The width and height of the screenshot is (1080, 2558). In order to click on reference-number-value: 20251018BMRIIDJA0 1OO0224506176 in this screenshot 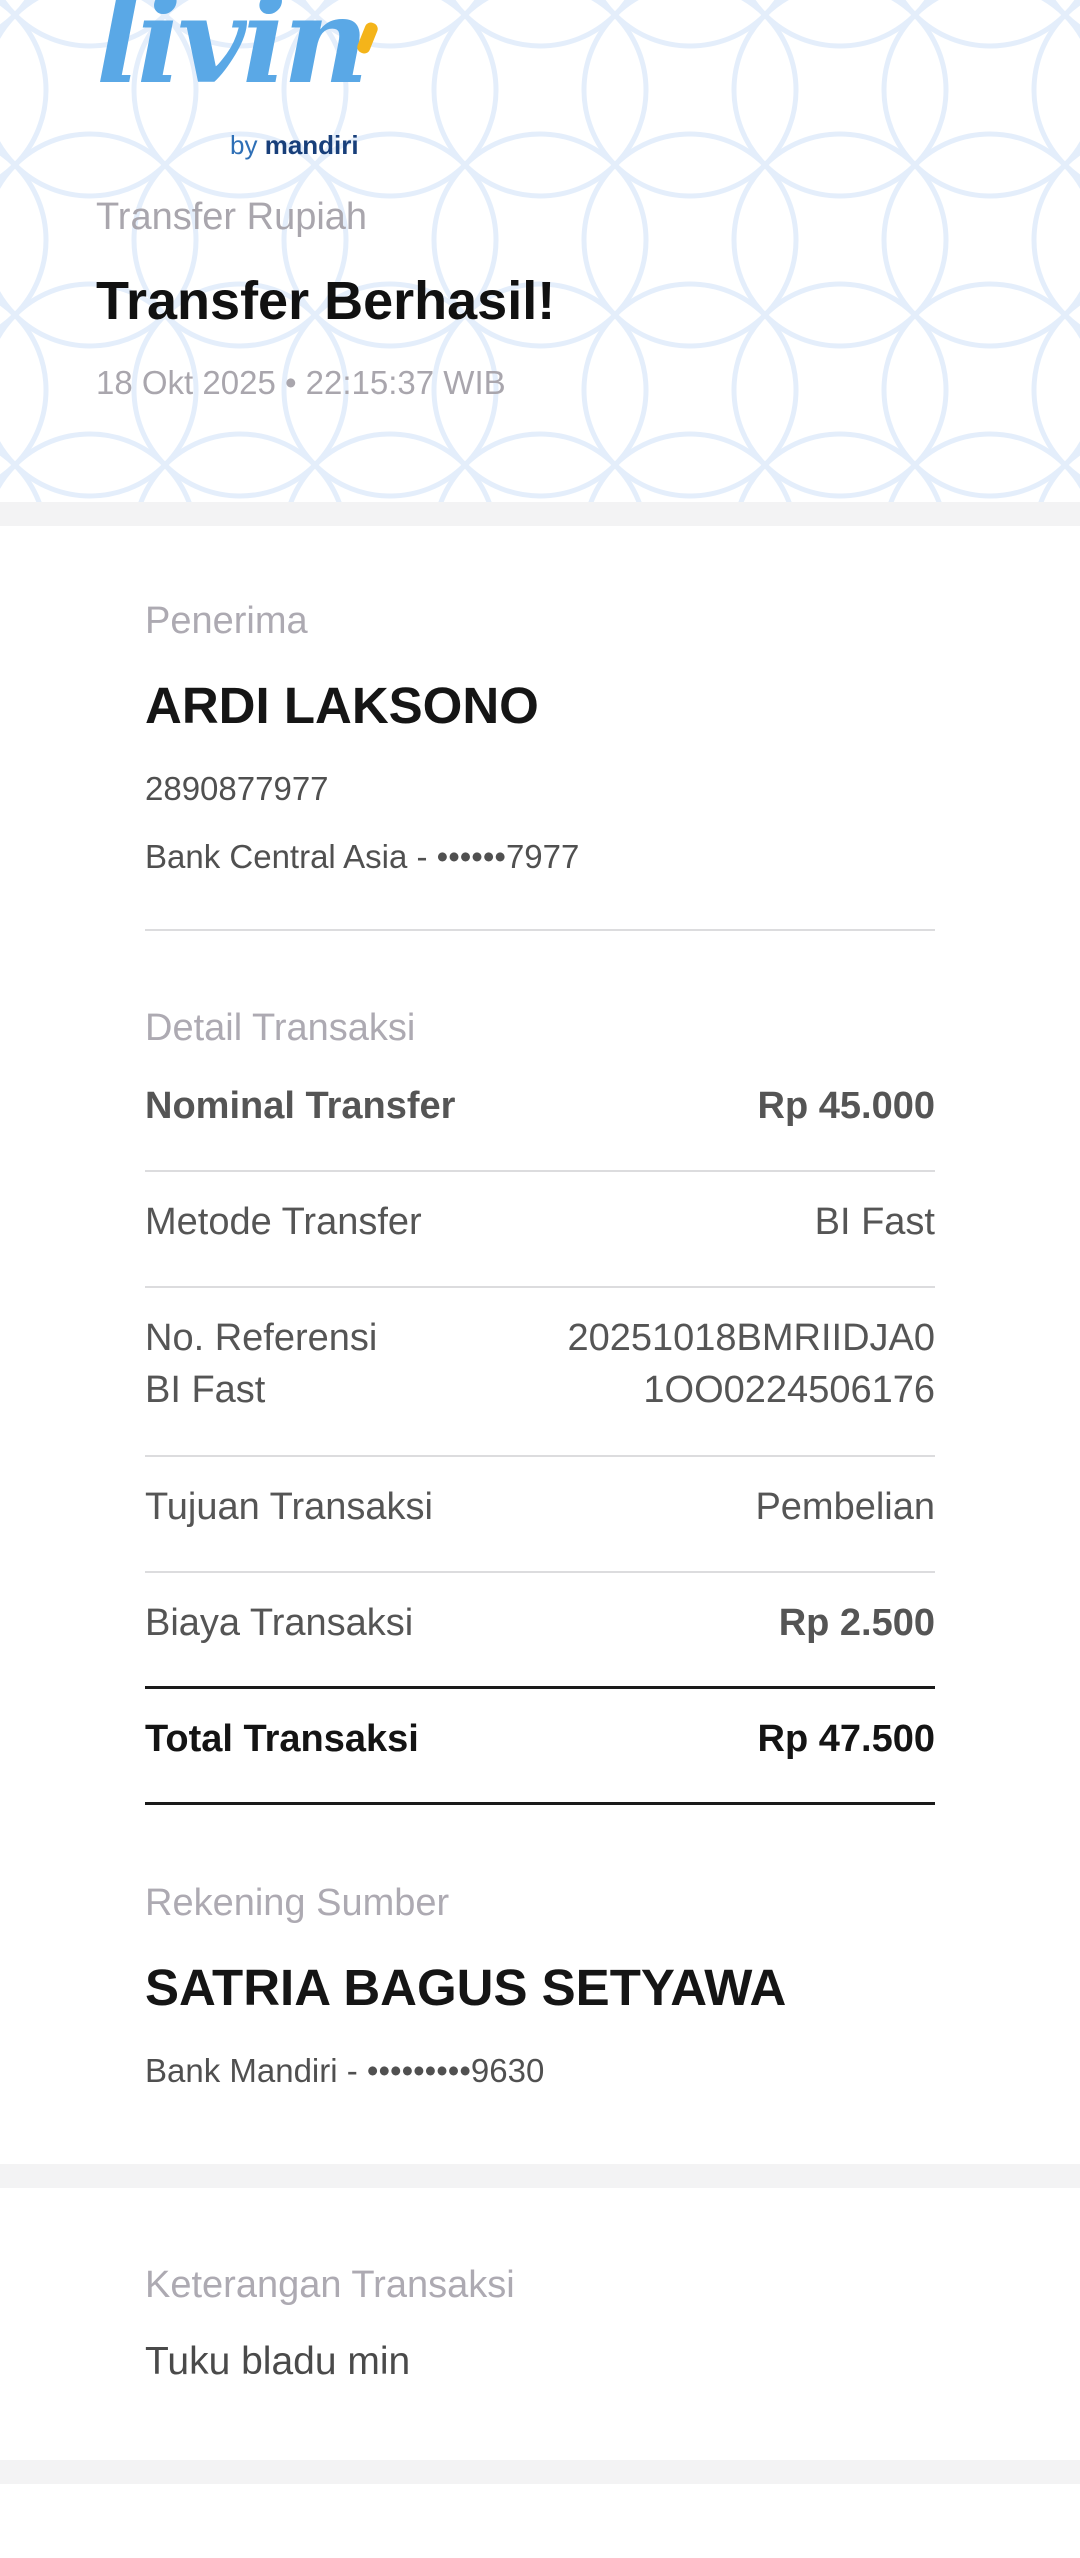, I will do `click(751, 1364)`.